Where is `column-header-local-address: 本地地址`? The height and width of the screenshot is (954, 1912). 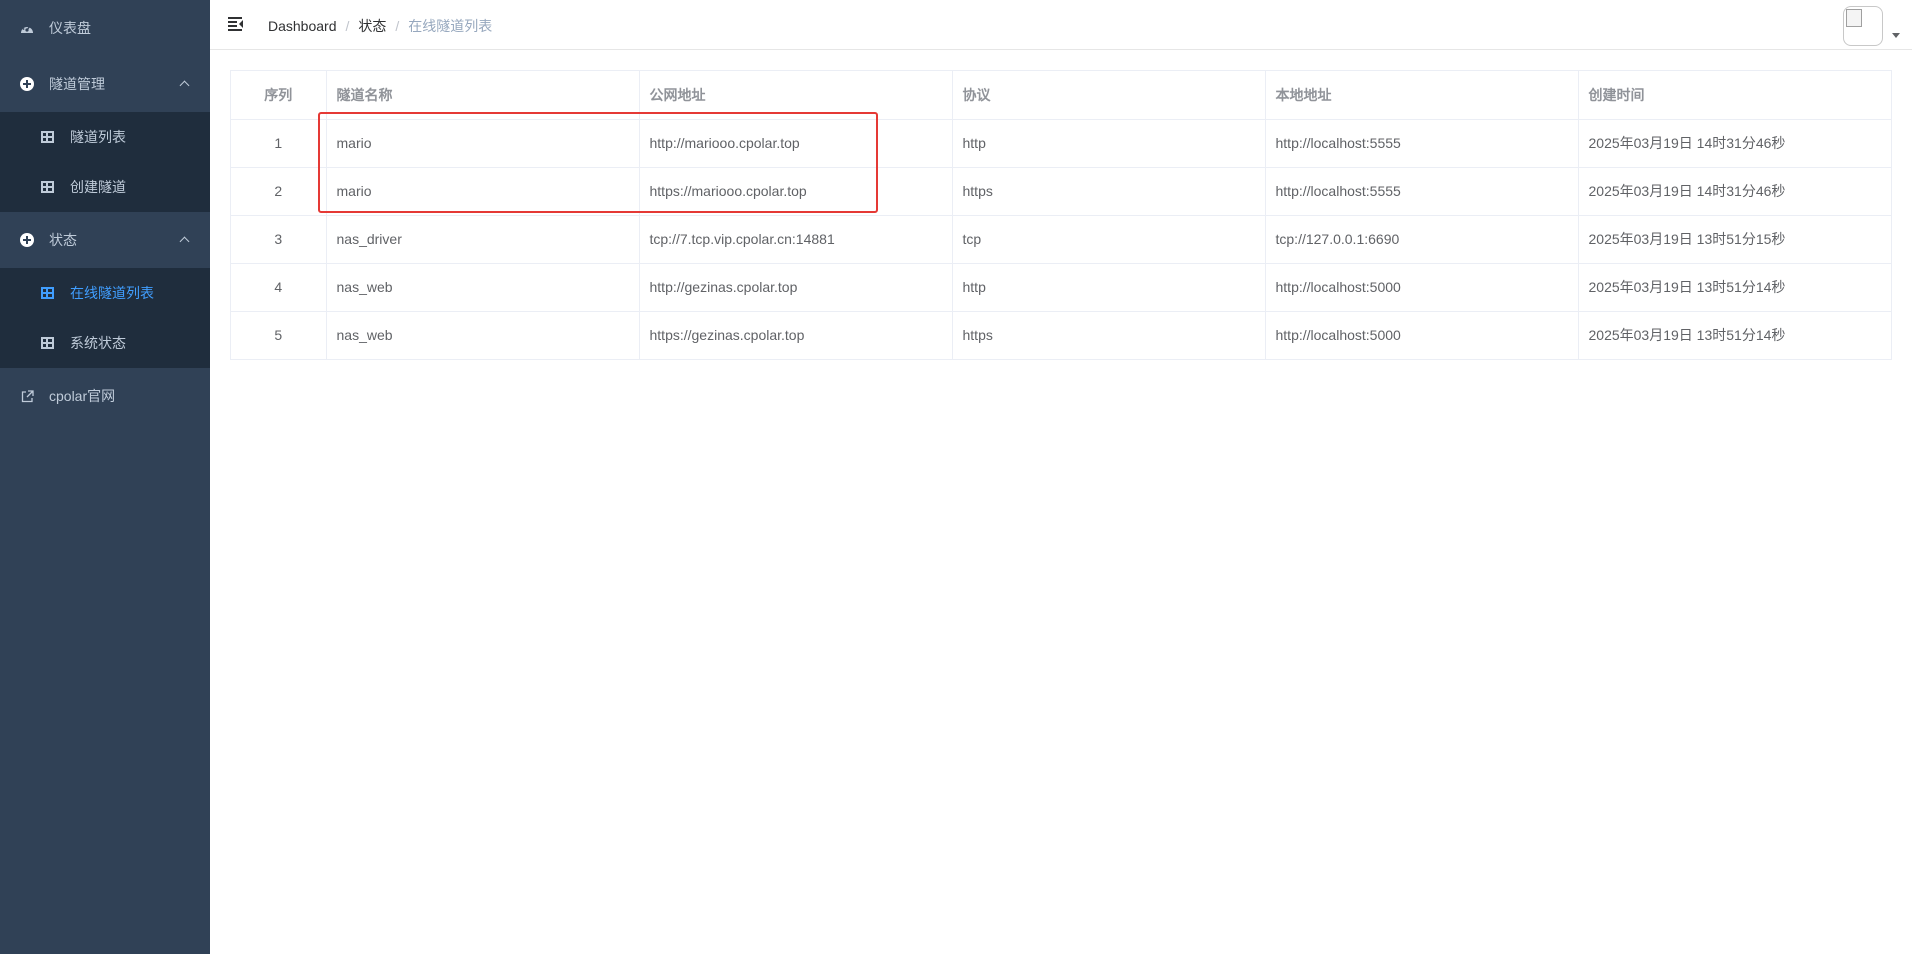
column-header-local-address: 本地地址 is located at coordinates (1422, 95).